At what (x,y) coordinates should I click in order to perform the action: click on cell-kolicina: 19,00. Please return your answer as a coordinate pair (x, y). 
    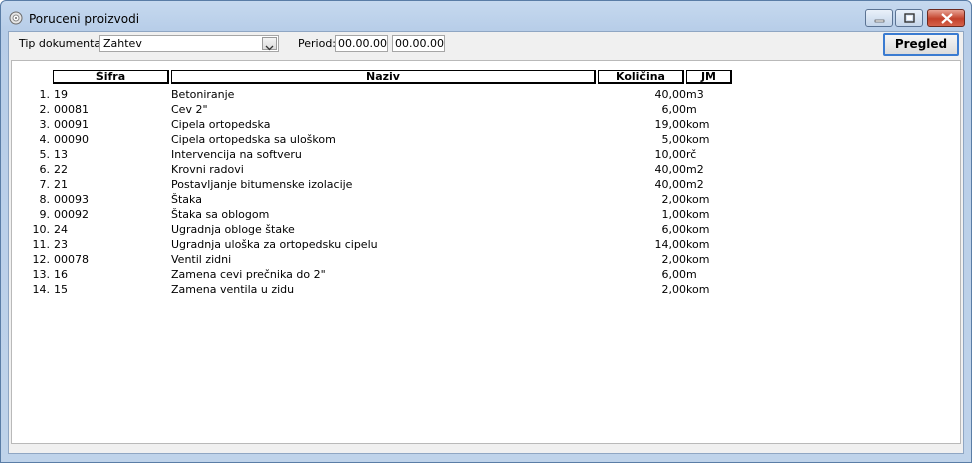
    Looking at the image, I should click on (670, 124).